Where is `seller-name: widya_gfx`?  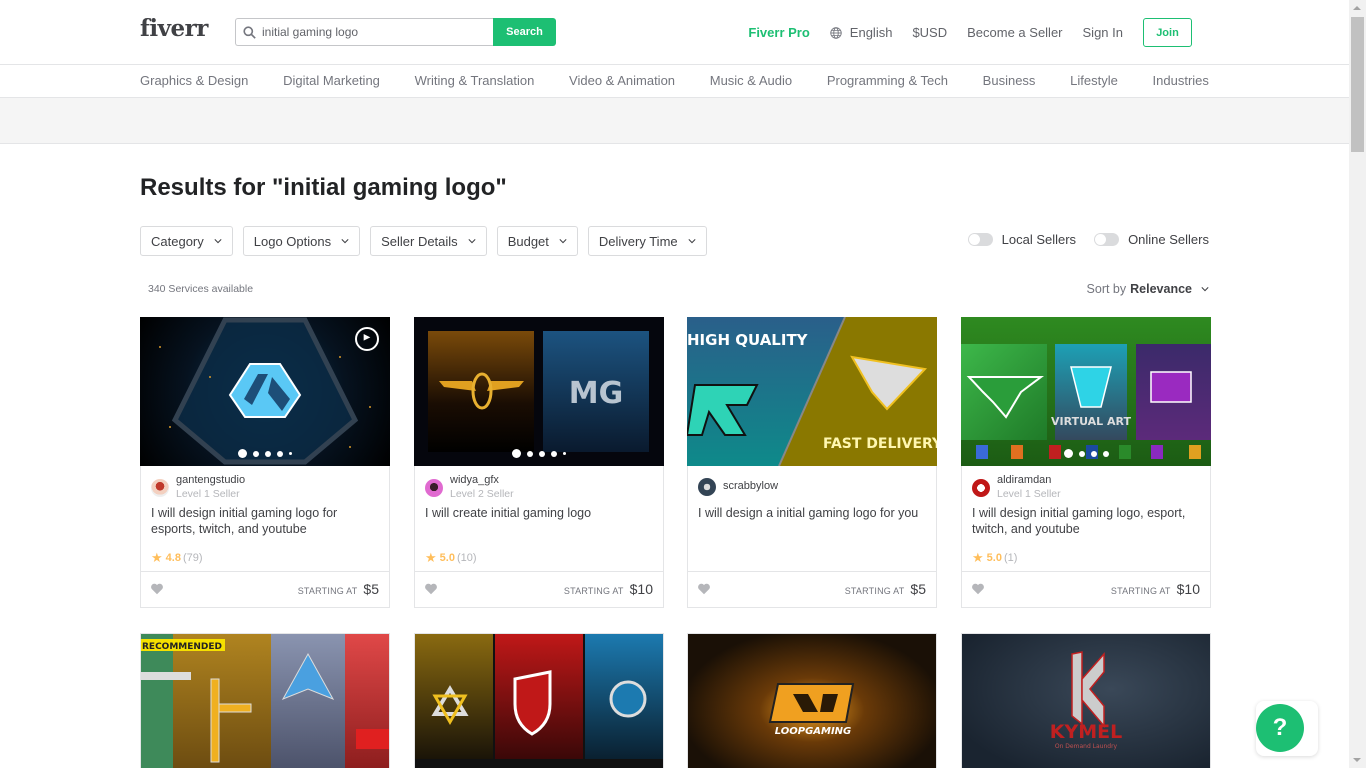 seller-name: widya_gfx is located at coordinates (482, 480).